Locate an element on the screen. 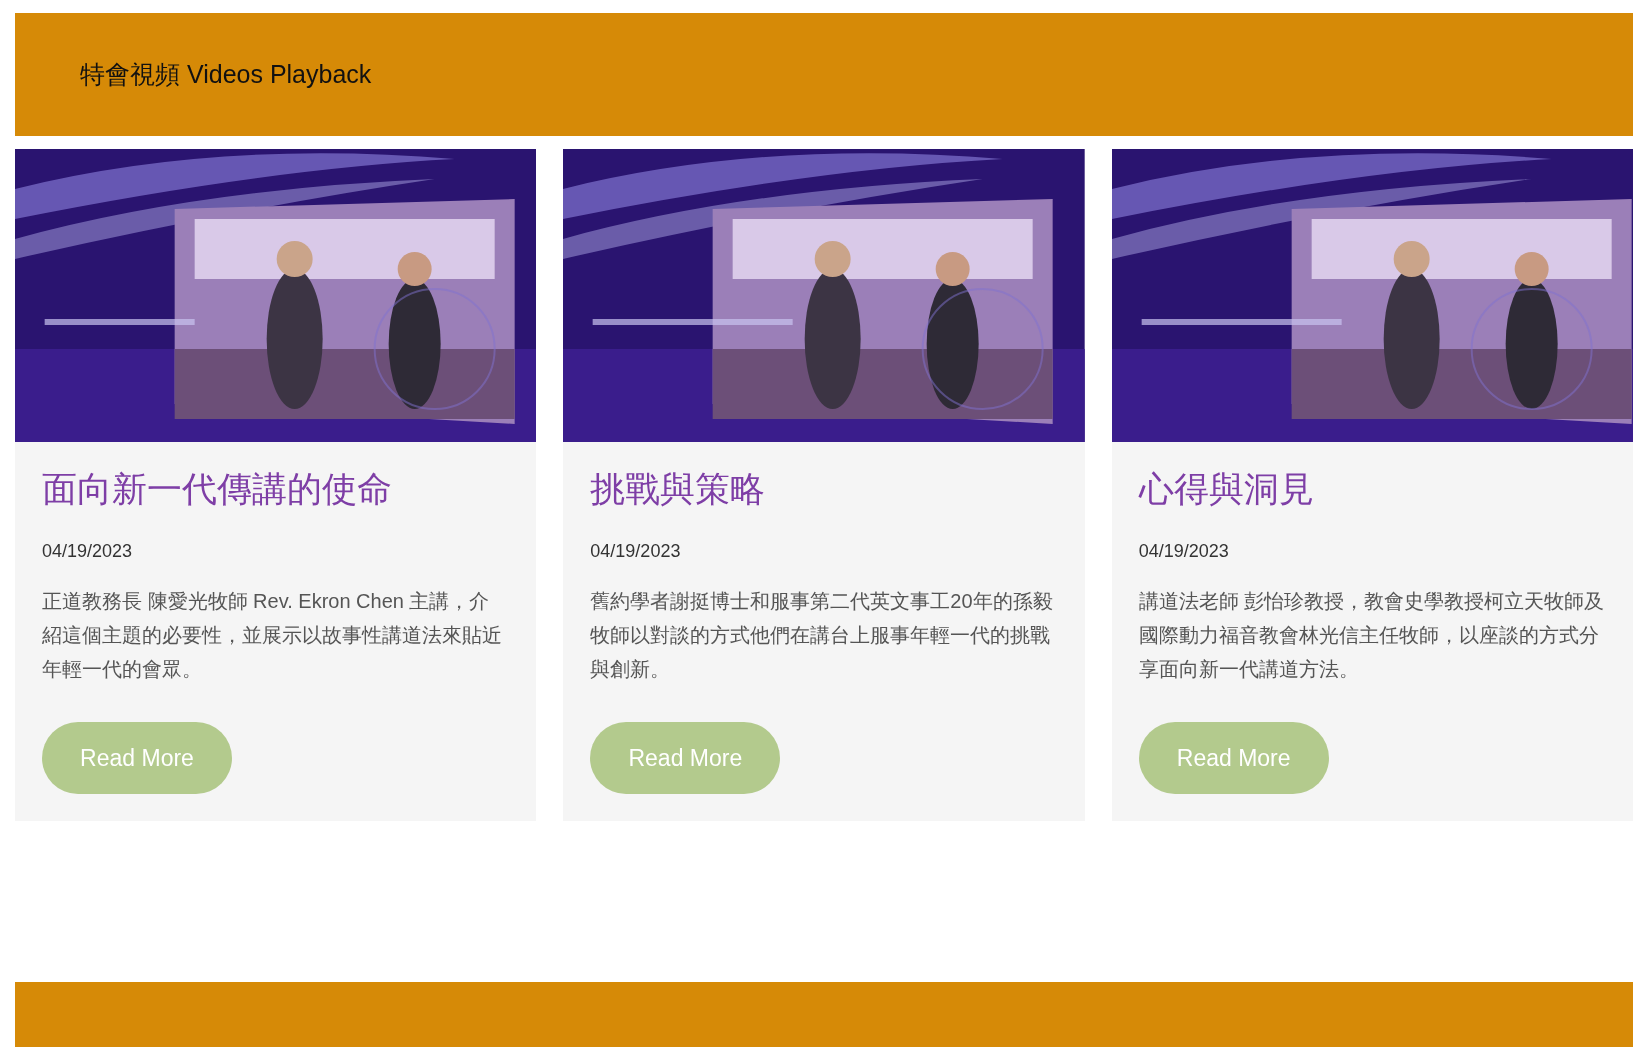  card-description: 講道法老師 彭怡珍教授，教會史學教授柯立天牧師及國際動力福音教會林光信主任牧師，以座談的方式分享面向新一代講道方法。 is located at coordinates (1372, 635).